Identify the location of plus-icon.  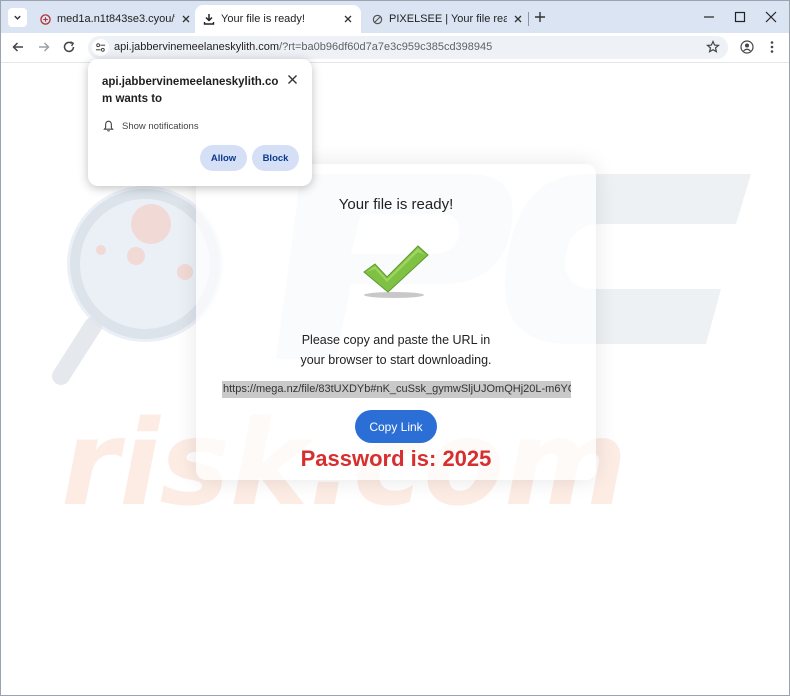
(540, 17).